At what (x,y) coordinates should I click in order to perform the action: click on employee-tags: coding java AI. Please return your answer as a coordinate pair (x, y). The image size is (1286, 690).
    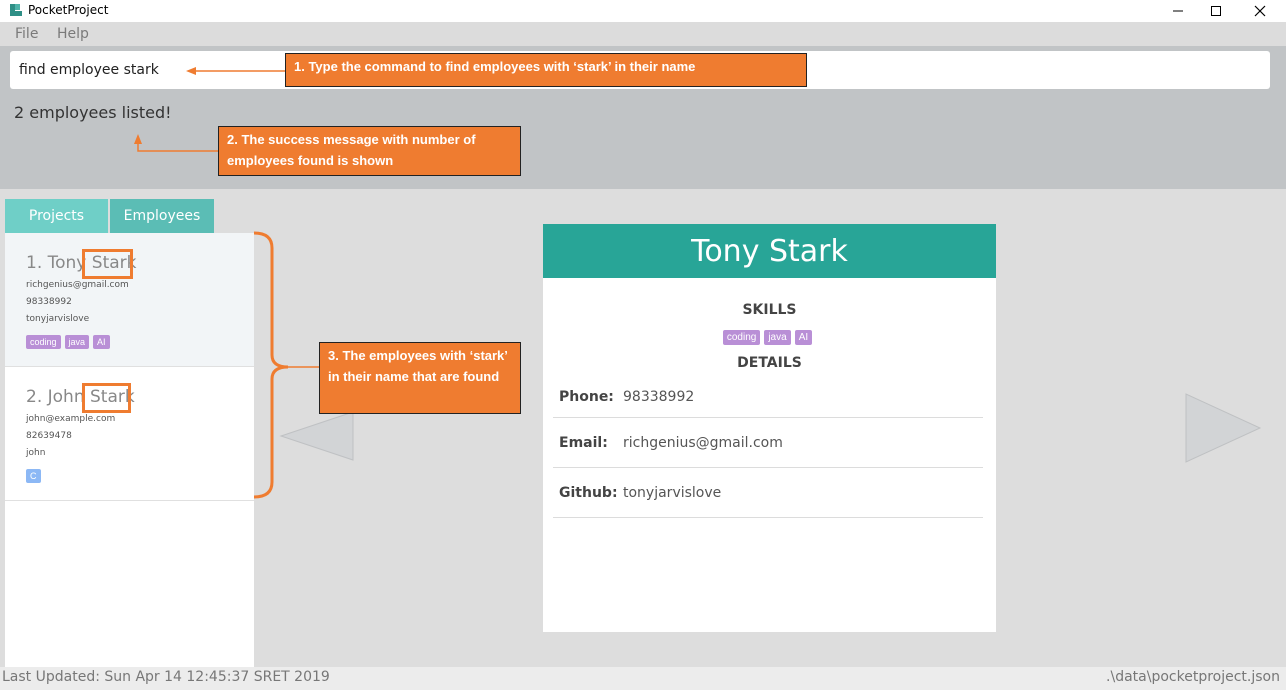
    Looking at the image, I should click on (70, 341).